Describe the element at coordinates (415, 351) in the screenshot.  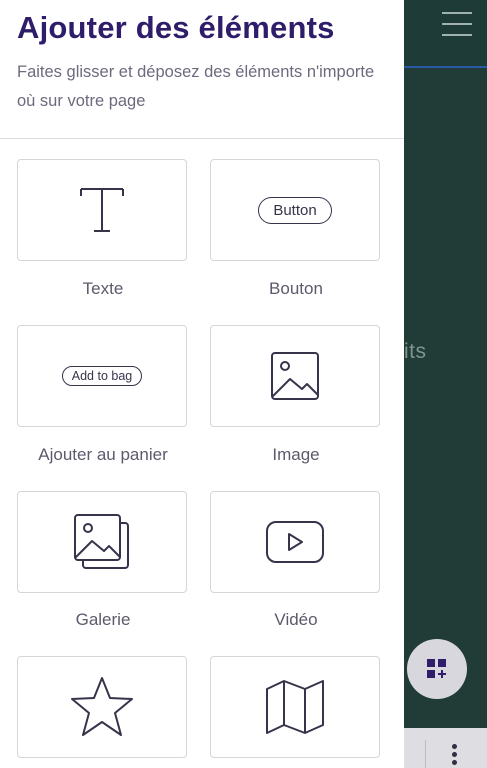
I see `background-partial-text: its` at that location.